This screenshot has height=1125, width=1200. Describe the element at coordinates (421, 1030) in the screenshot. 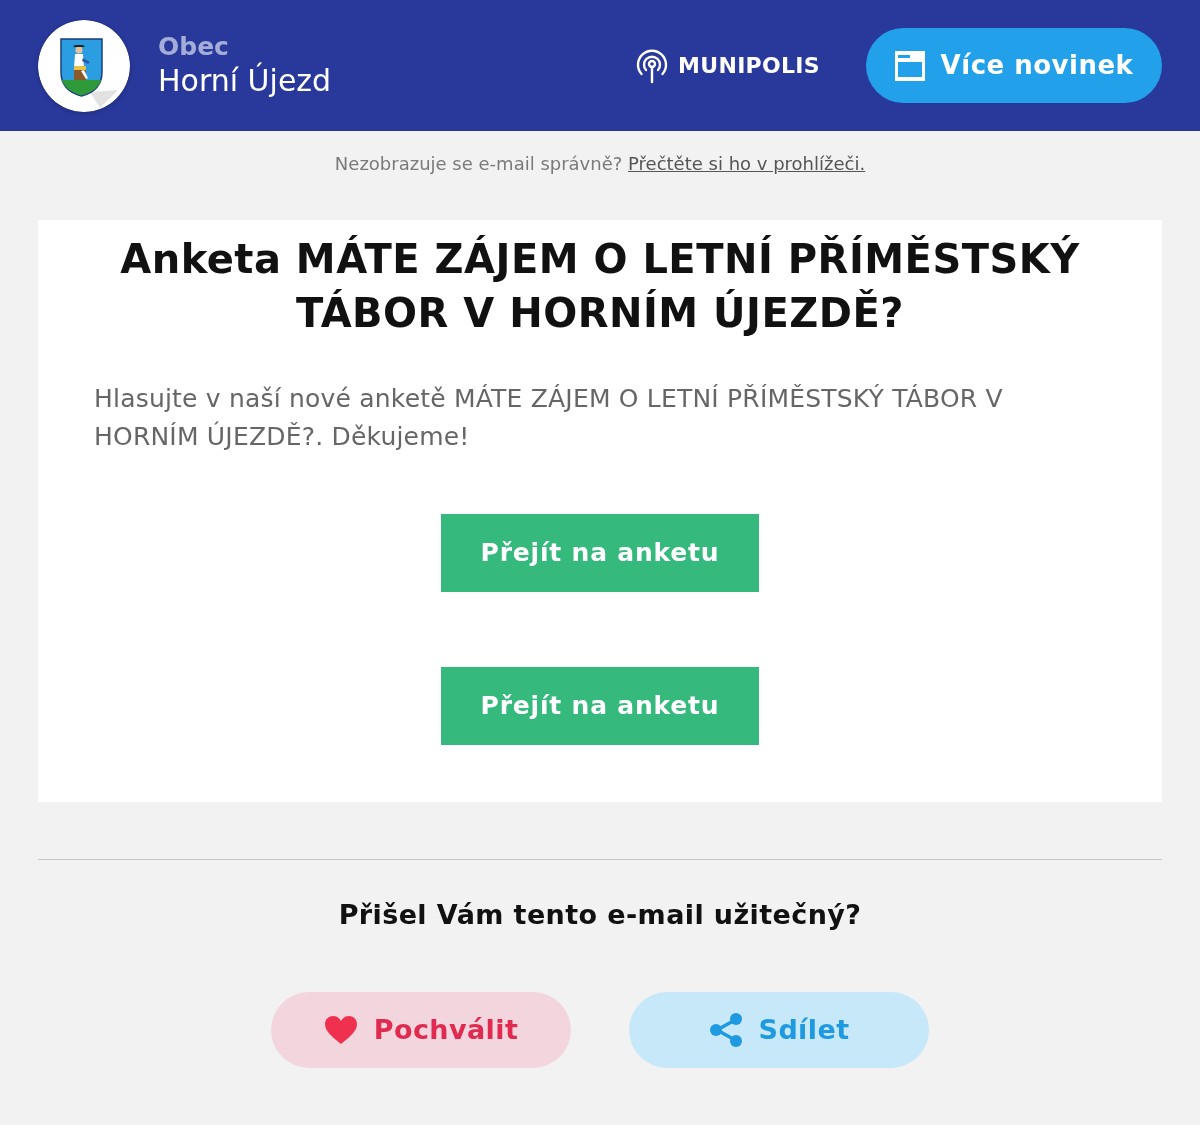

I see `praise-button: Pochválit` at that location.